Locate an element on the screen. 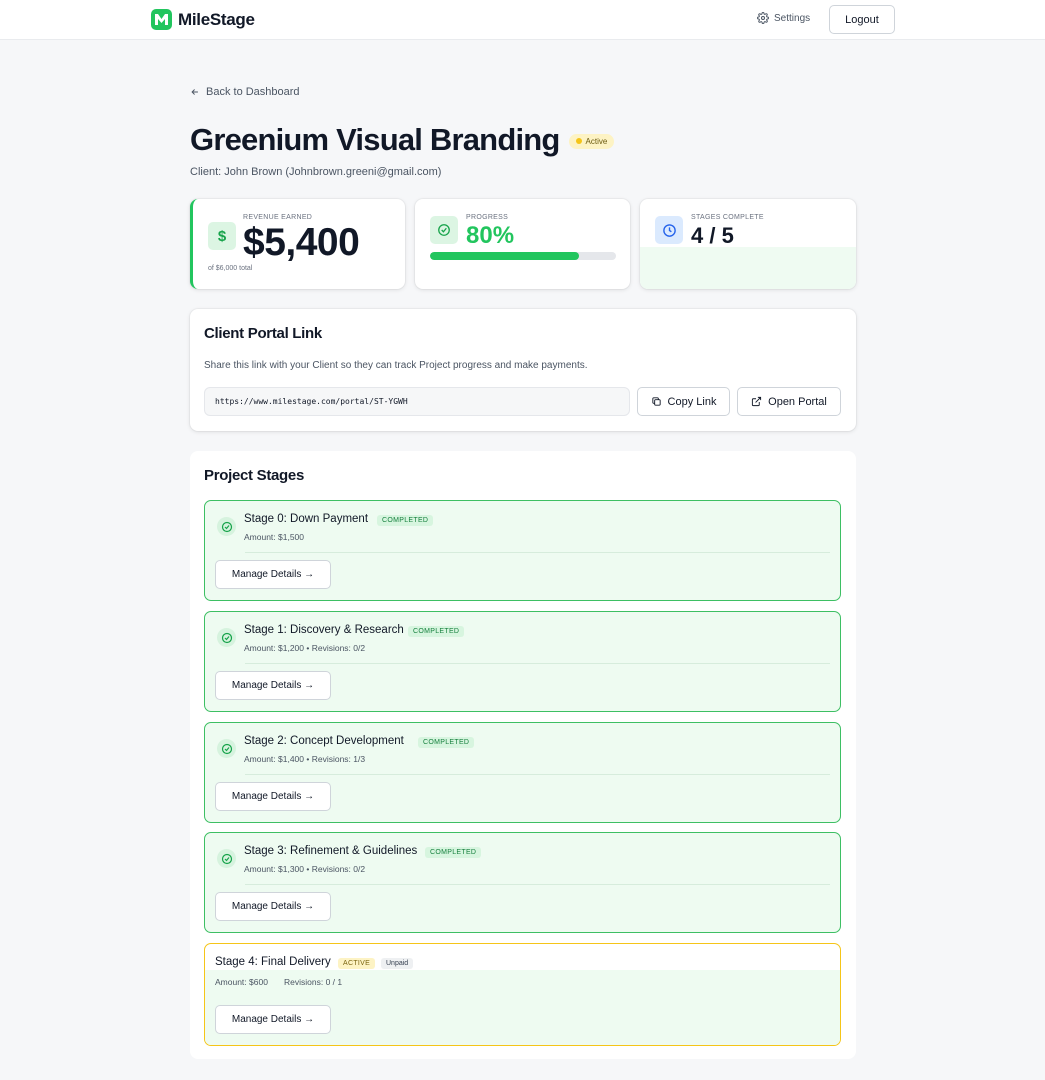 The width and height of the screenshot is (1045, 1080). progress-bar is located at coordinates (523, 256).